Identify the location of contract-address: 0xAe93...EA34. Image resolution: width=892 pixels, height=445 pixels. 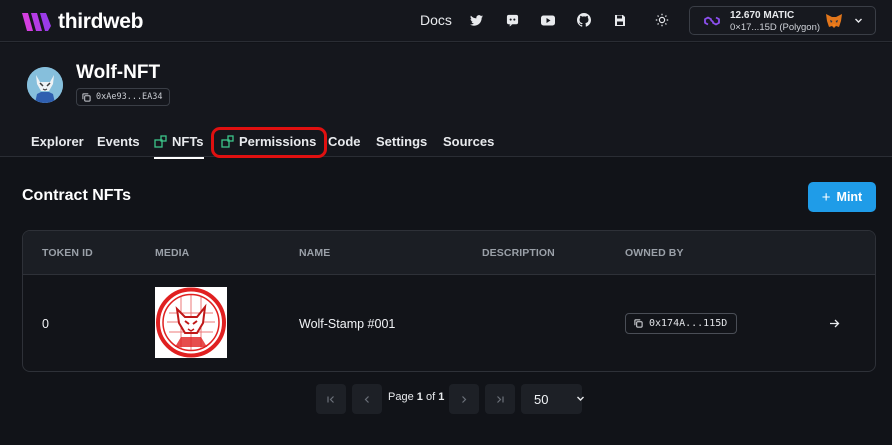
(129, 97).